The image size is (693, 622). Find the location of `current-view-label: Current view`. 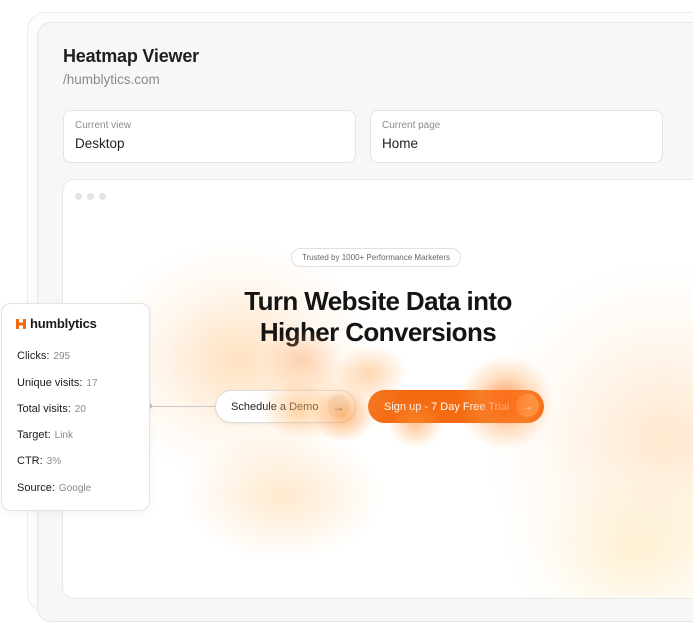

current-view-label: Current view is located at coordinates (103, 125).